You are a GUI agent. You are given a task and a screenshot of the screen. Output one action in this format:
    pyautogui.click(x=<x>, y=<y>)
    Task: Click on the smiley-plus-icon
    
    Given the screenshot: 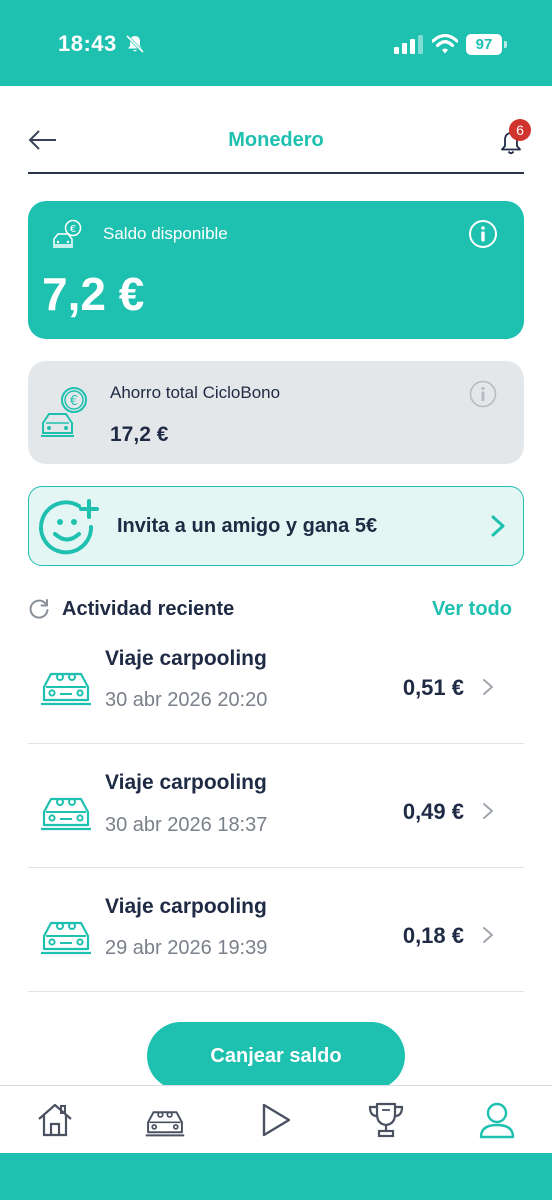 What is the action you would take?
    pyautogui.click(x=69, y=527)
    